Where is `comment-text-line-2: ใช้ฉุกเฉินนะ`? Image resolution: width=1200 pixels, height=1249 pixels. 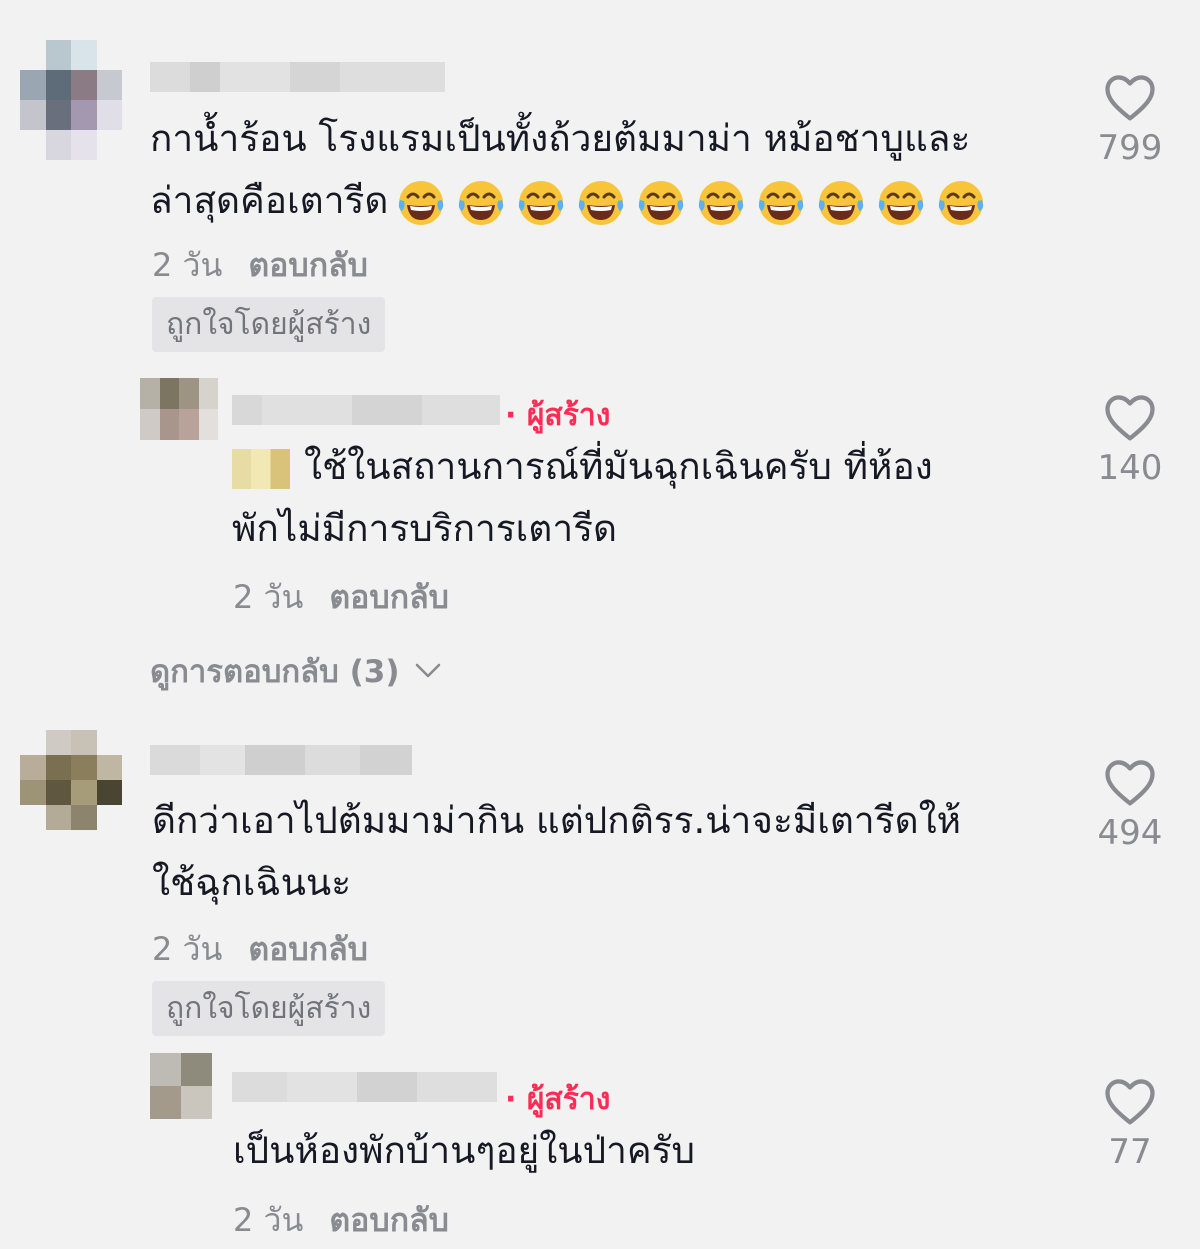
comment-text-line-2: ใช้ฉุกเฉินนะ is located at coordinates (252, 882).